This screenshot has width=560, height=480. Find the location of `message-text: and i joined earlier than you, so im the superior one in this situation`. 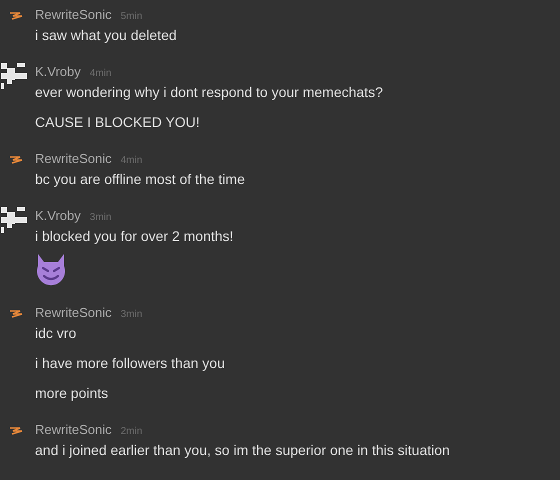

message-text: and i joined earlier than you, so im the superior one in this situation is located at coordinates (242, 450).